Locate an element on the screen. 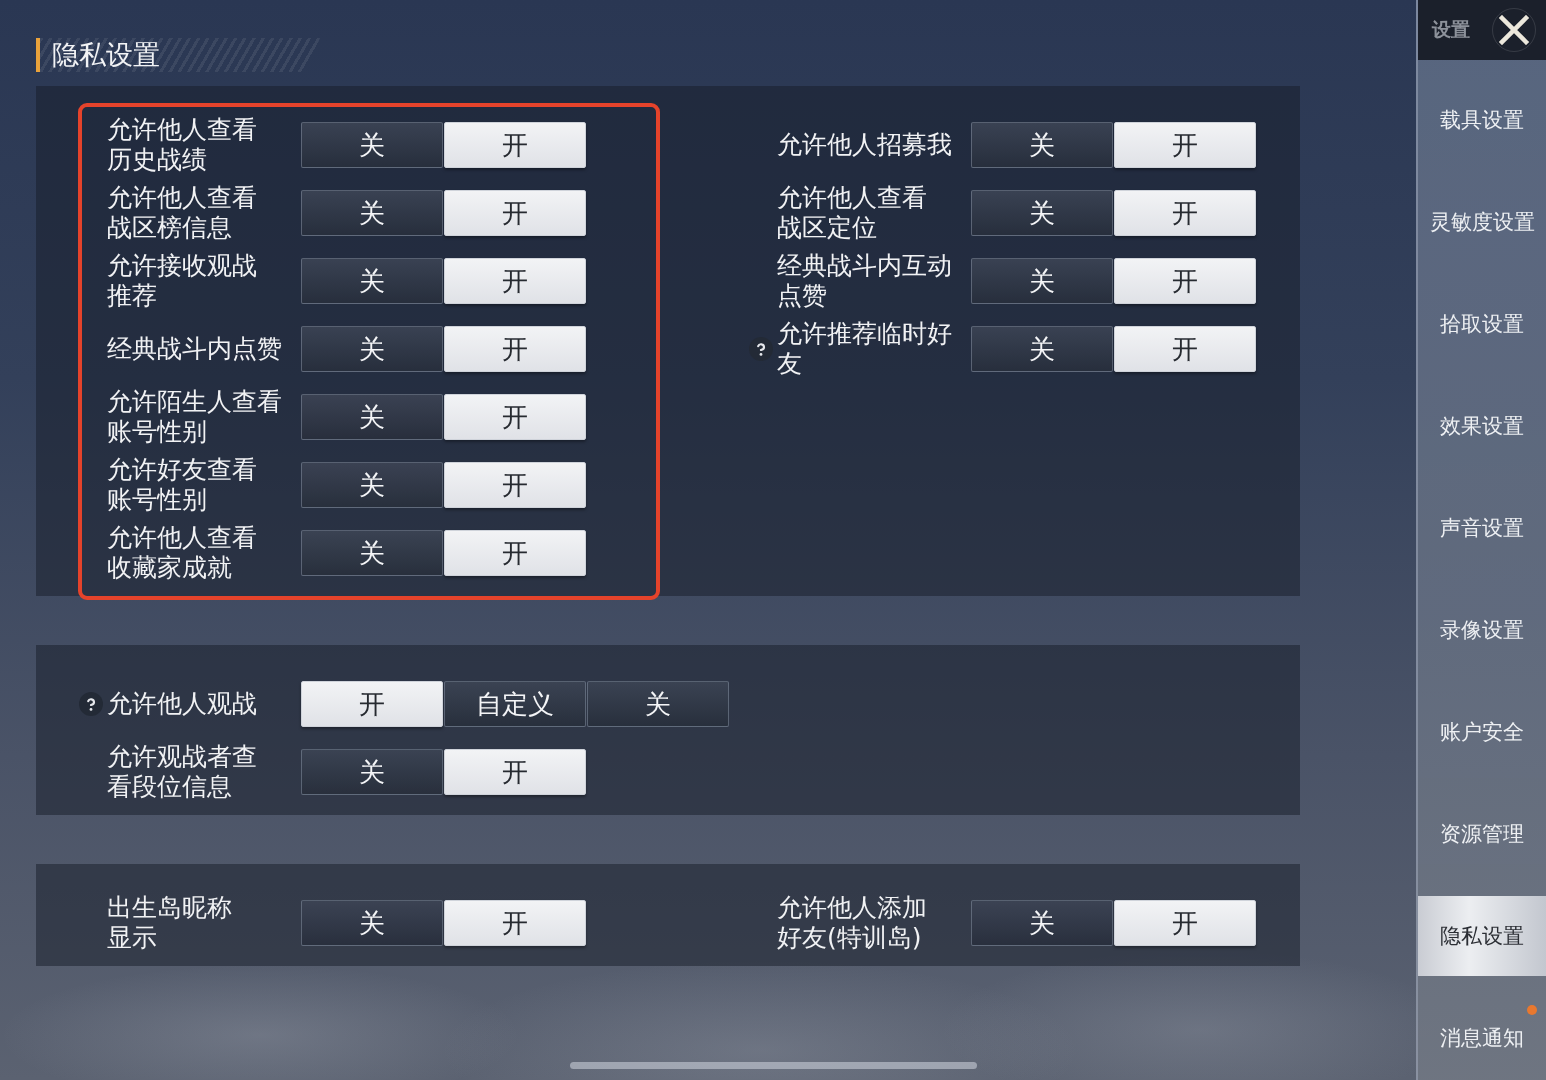 The width and height of the screenshot is (1546, 1080). page-title: 隐私设置 is located at coordinates (178, 55).